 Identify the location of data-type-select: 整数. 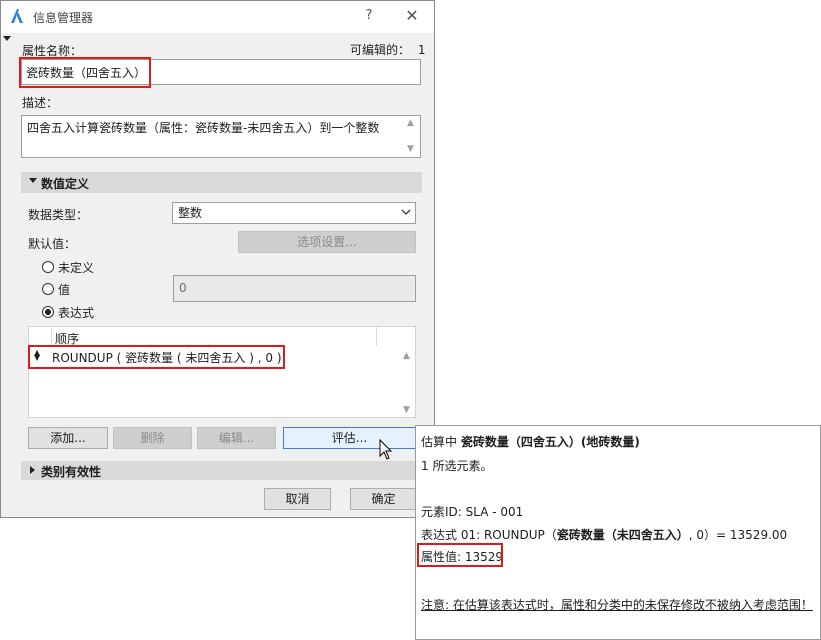
(294, 213).